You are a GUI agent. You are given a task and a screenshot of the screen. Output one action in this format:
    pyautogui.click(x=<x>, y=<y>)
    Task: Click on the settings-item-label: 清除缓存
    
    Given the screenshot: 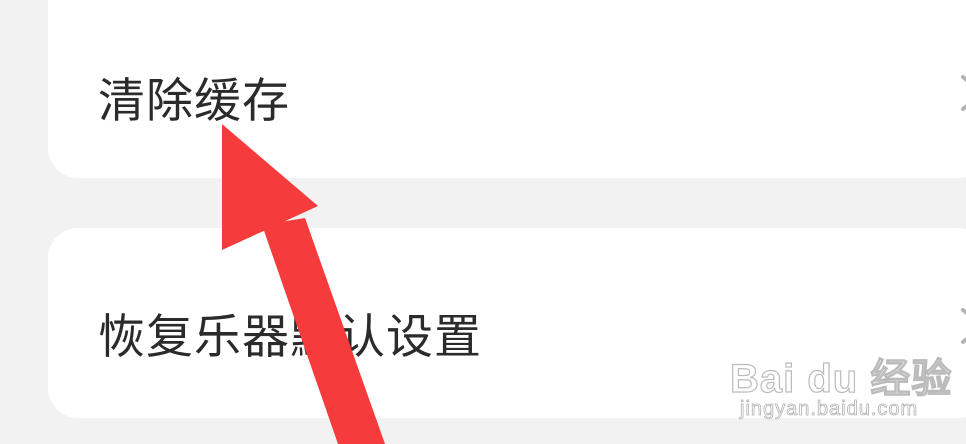 What is the action you would take?
    pyautogui.click(x=194, y=101)
    